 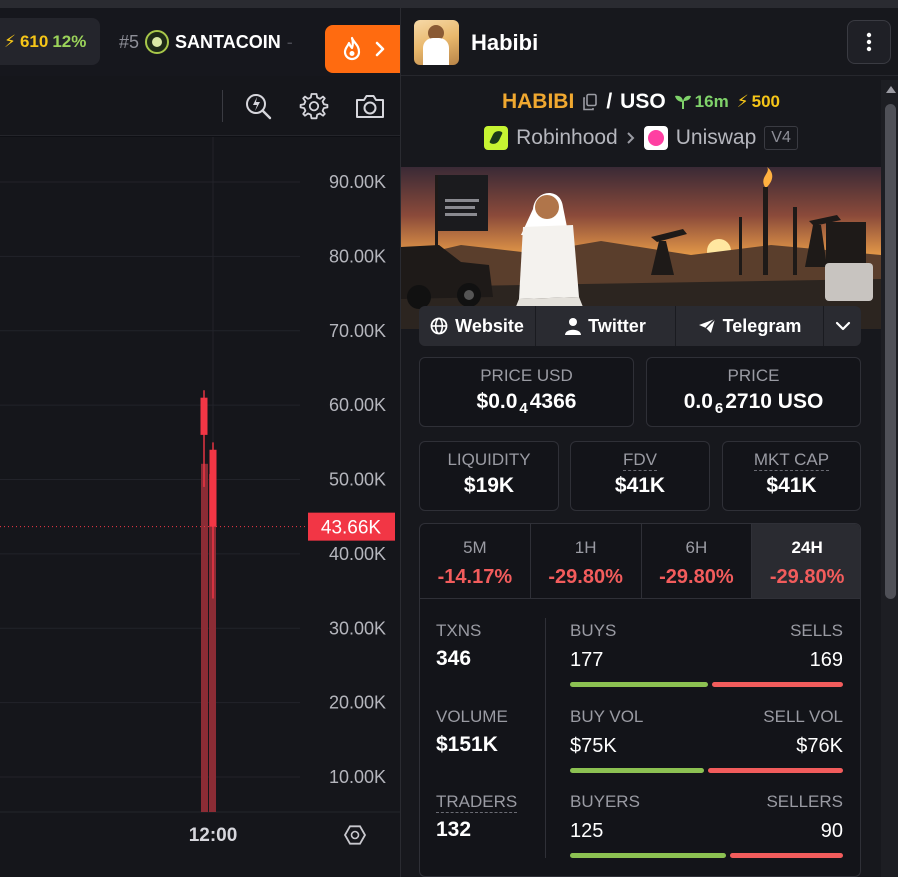 I want to click on fire-icon, so click(x=351, y=48).